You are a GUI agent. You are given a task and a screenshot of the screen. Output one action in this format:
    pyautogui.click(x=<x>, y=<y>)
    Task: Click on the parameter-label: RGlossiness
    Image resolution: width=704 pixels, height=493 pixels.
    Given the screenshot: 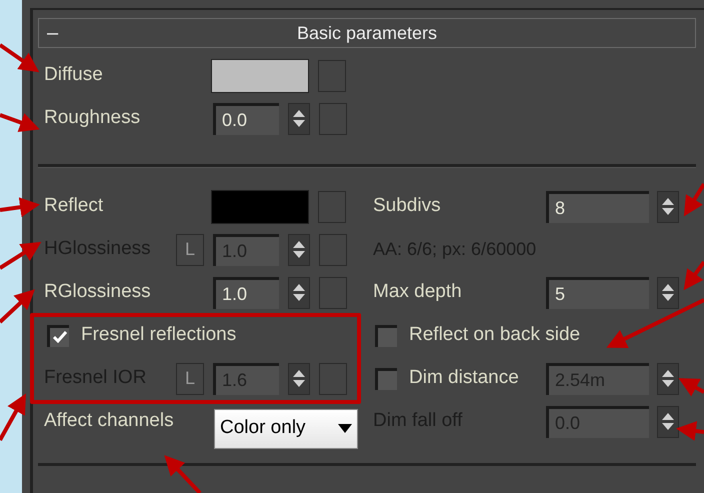 What is the action you would take?
    pyautogui.click(x=97, y=291)
    